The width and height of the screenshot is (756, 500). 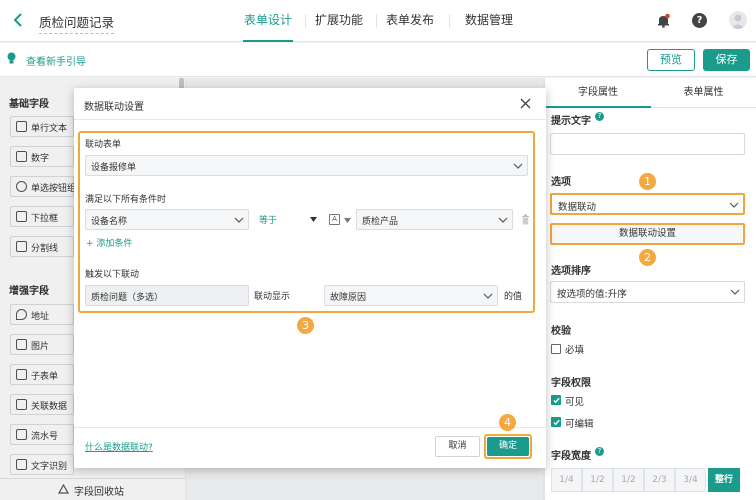 I want to click on delete-condition-icon, so click(x=525, y=219).